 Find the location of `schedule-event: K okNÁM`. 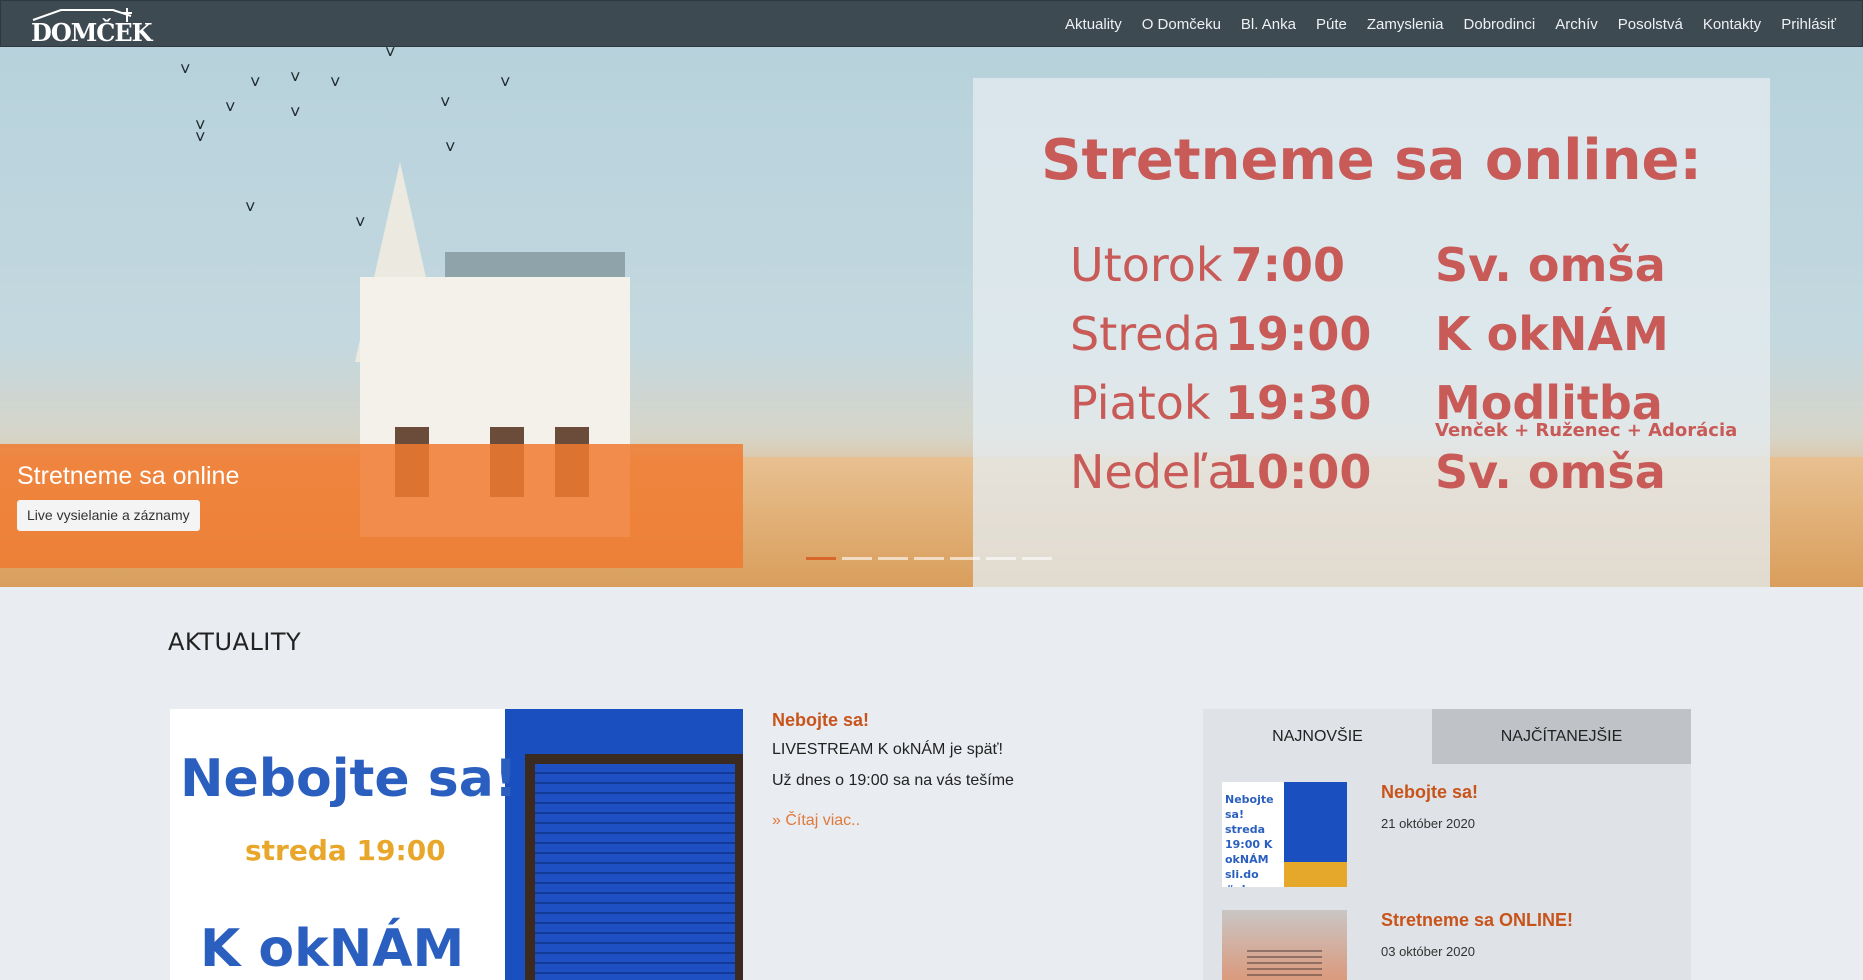

schedule-event: K okNÁM is located at coordinates (1552, 334).